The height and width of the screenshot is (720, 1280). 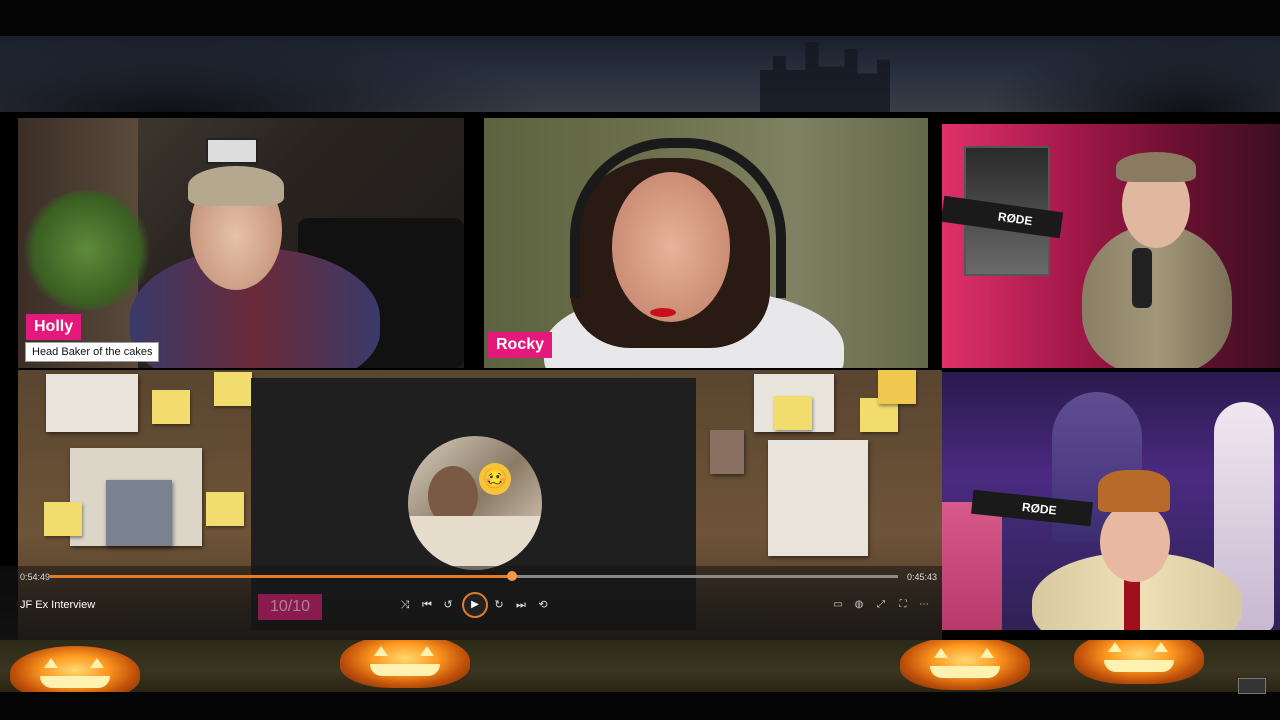 I want to click on elapsed-time: 0:54:49, so click(x=35, y=577).